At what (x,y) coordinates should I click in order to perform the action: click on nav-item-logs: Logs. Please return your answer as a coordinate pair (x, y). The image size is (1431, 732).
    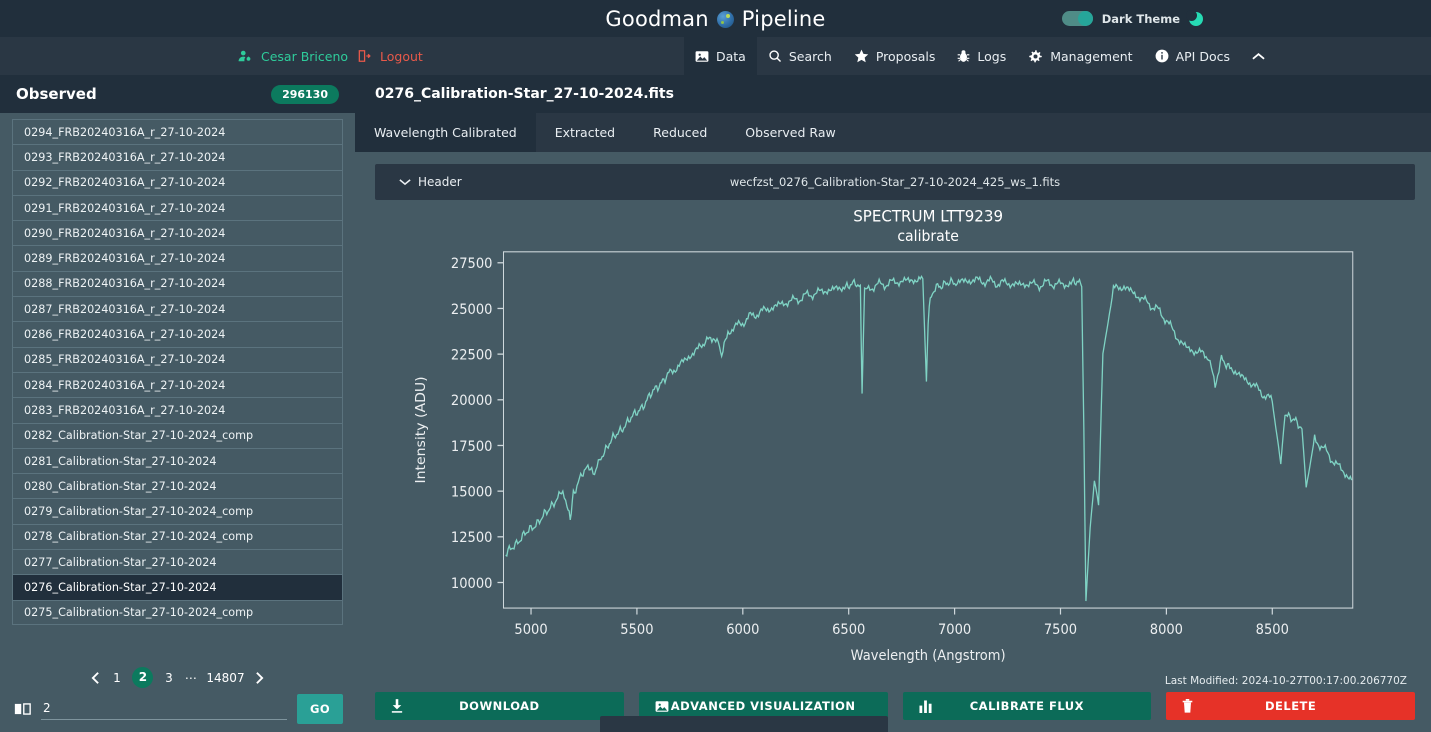
    Looking at the image, I should click on (981, 56).